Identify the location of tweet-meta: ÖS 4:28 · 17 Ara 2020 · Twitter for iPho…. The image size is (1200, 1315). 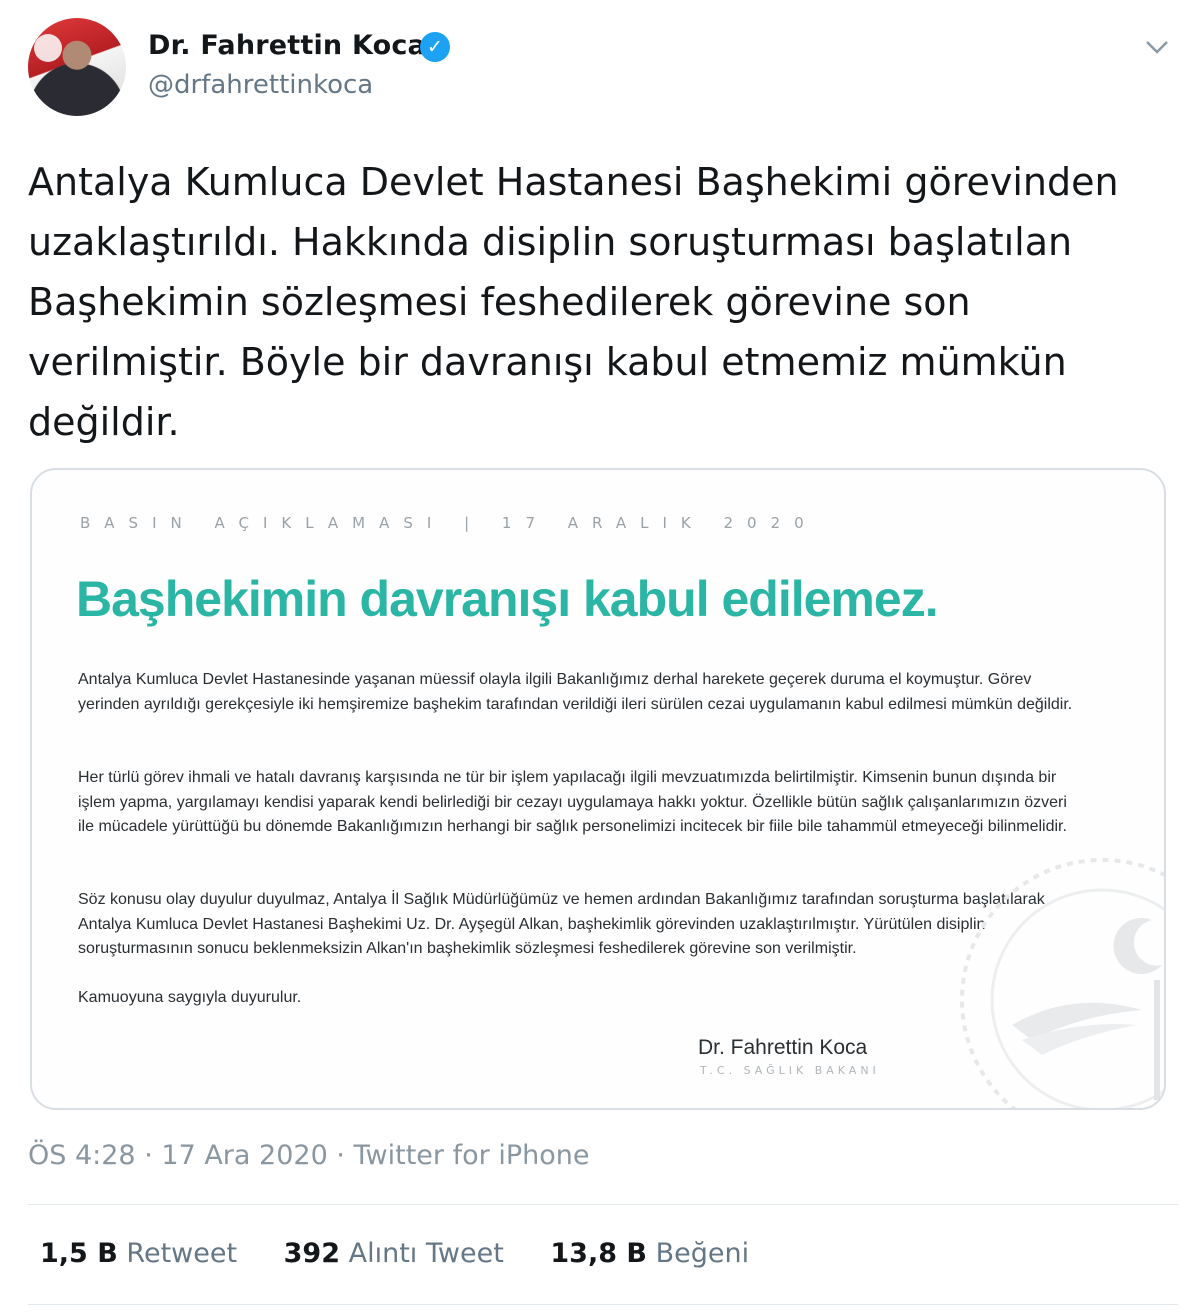
(308, 1155).